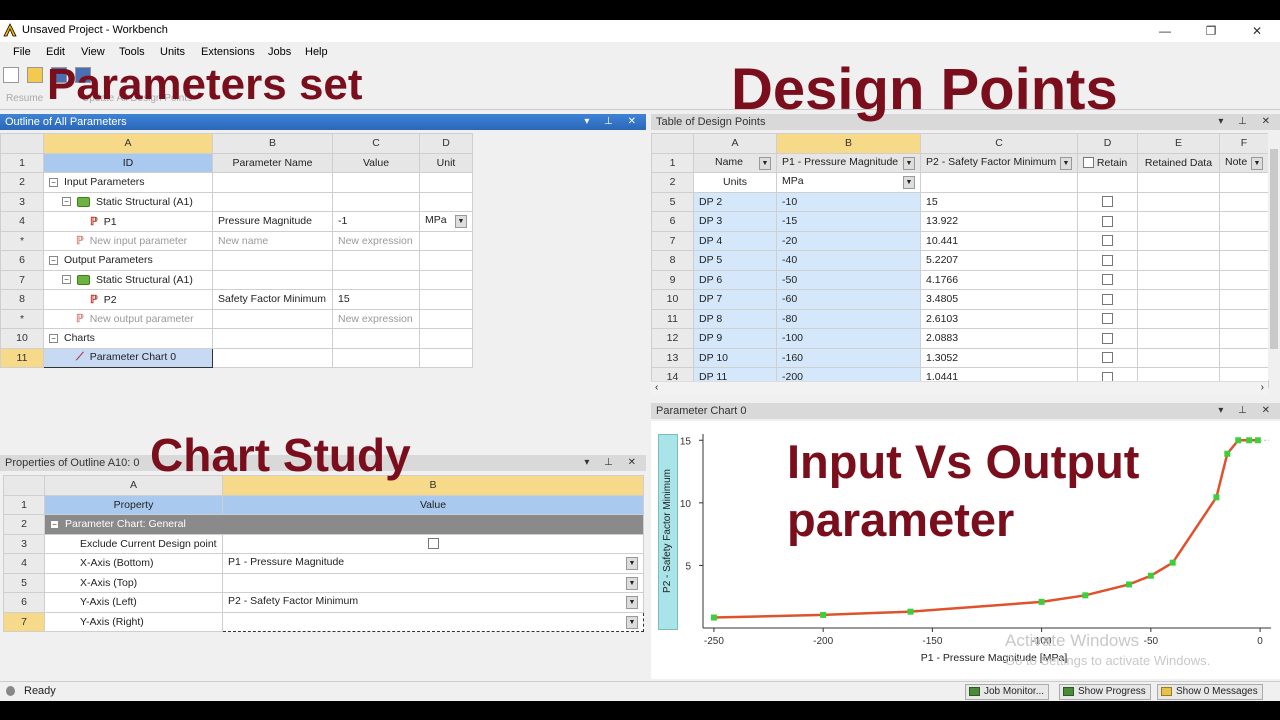  I want to click on x-axis-top-select: ▼, so click(433, 582).